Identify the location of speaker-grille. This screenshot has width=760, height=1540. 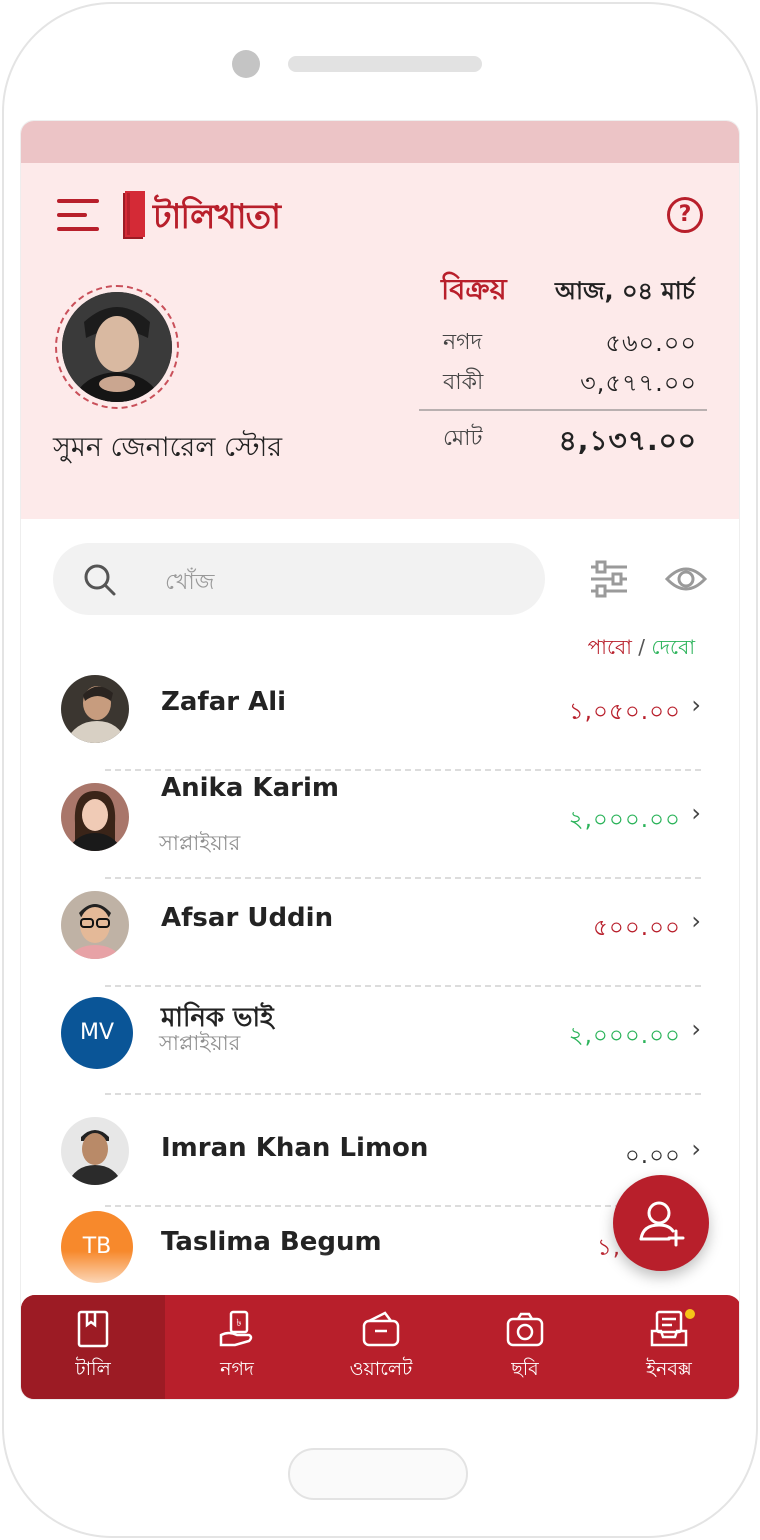
(385, 64).